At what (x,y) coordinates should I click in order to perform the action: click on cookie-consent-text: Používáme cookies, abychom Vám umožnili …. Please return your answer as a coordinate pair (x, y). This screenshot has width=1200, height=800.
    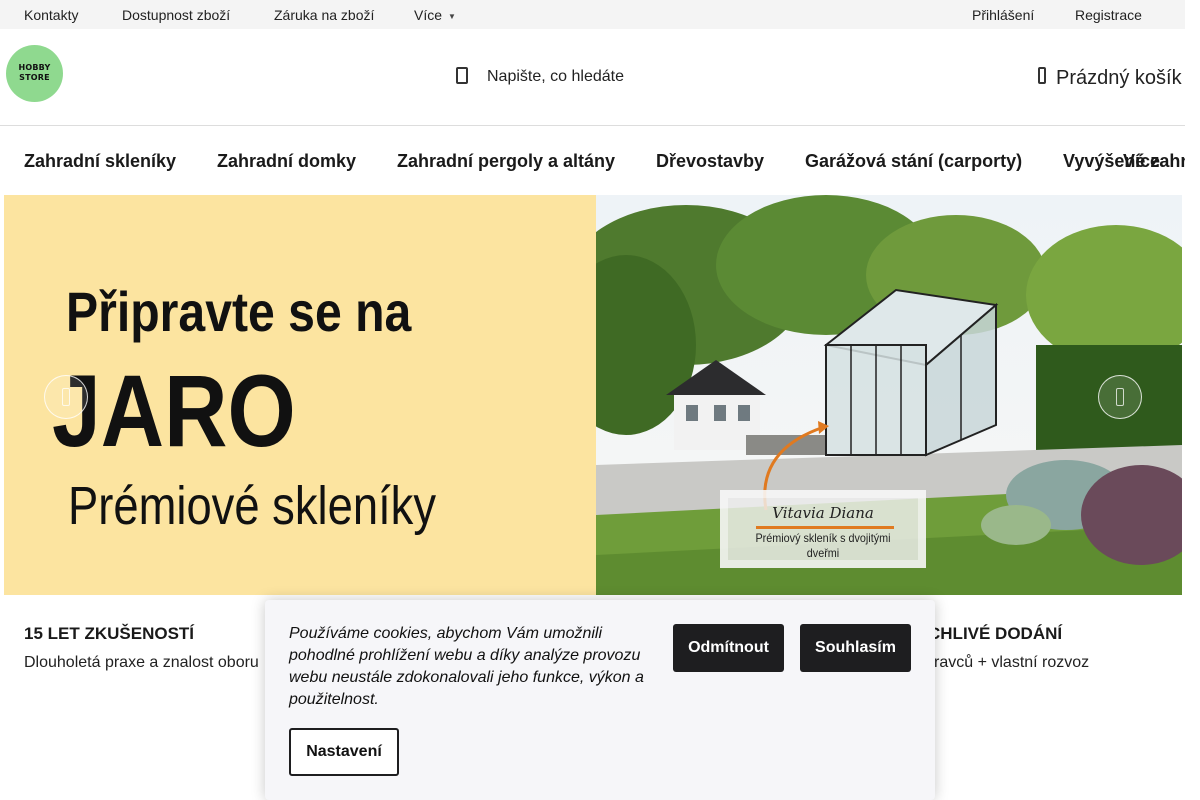
    Looking at the image, I should click on (466, 666).